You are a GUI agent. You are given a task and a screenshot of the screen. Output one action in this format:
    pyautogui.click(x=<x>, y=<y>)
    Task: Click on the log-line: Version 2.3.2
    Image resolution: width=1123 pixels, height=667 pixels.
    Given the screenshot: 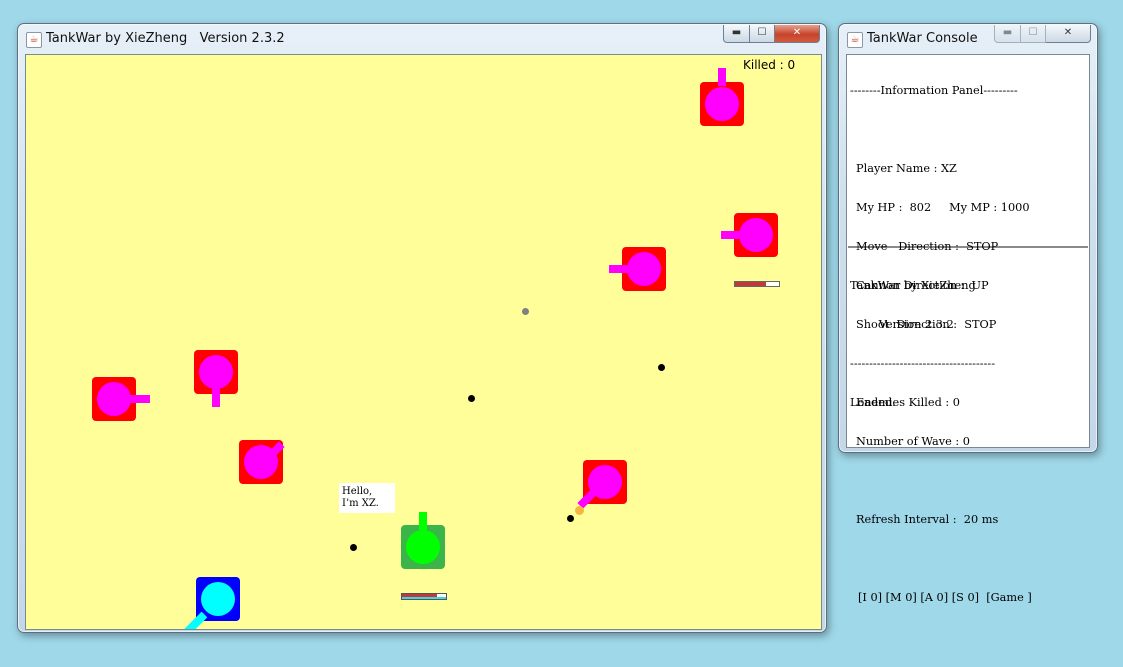 What is the action you would take?
    pyautogui.click(x=902, y=324)
    